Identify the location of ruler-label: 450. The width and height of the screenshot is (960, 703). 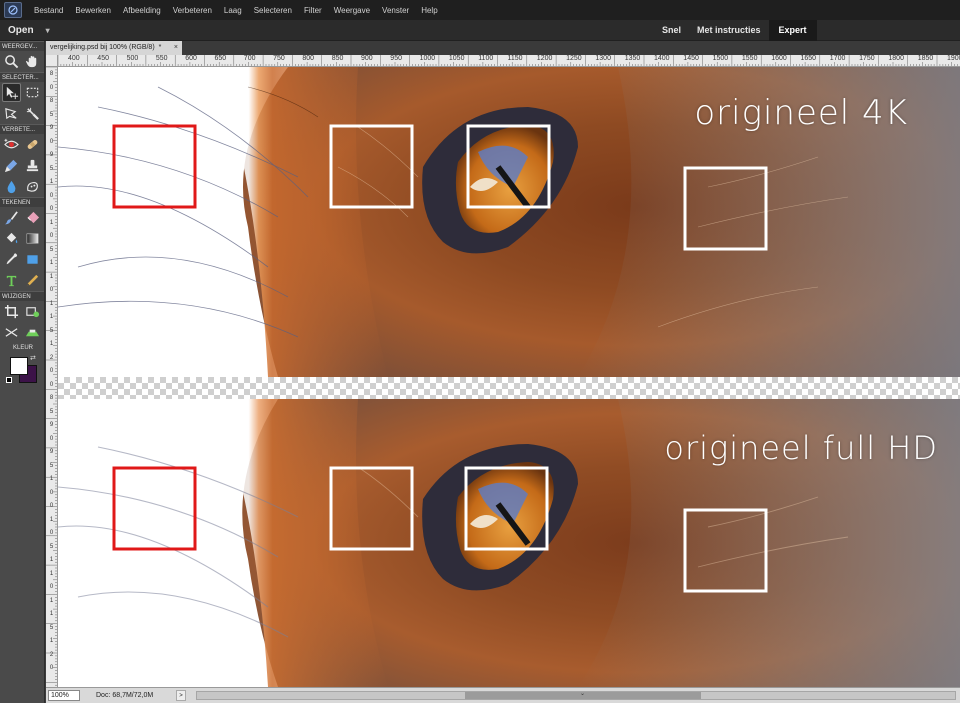
(103, 58).